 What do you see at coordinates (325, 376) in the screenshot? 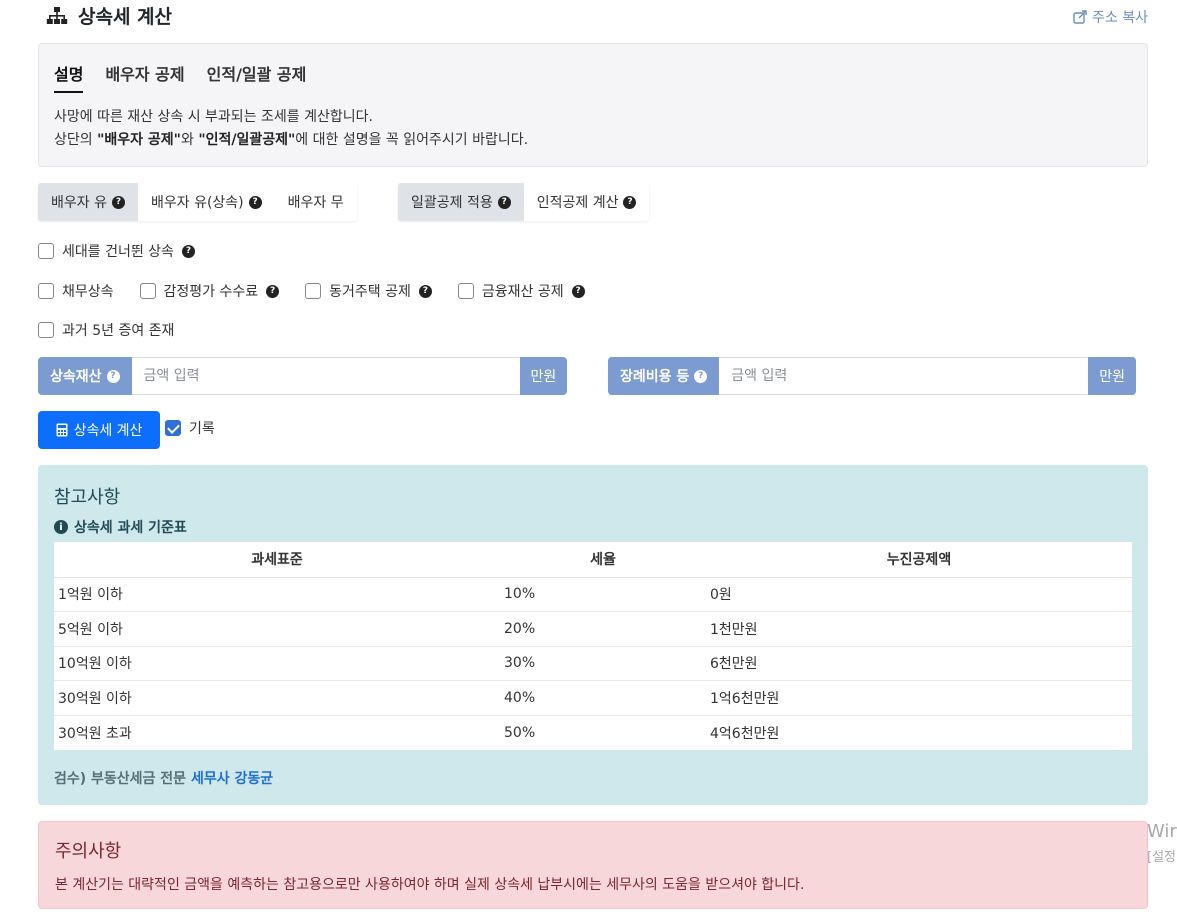
I see `estate-amount-input` at bounding box center [325, 376].